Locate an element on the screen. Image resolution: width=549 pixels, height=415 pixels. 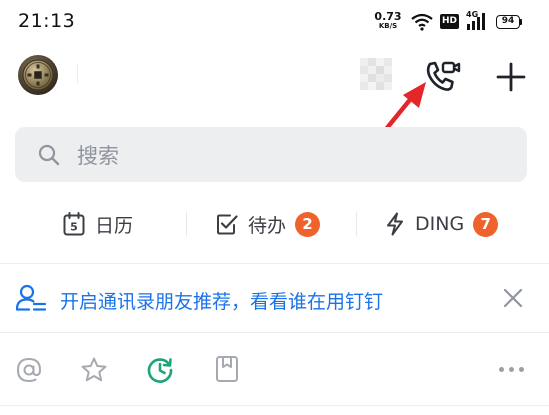
signal-icon: 4G is located at coordinates (477, 21).